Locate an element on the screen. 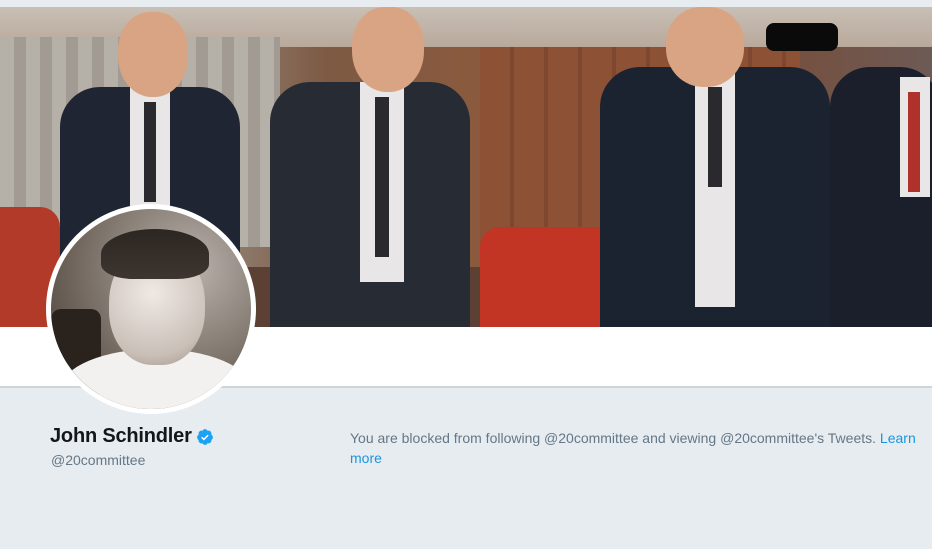 Image resolution: width=932 pixels, height=549 pixels. profile-handle: @20committee is located at coordinates (98, 460).